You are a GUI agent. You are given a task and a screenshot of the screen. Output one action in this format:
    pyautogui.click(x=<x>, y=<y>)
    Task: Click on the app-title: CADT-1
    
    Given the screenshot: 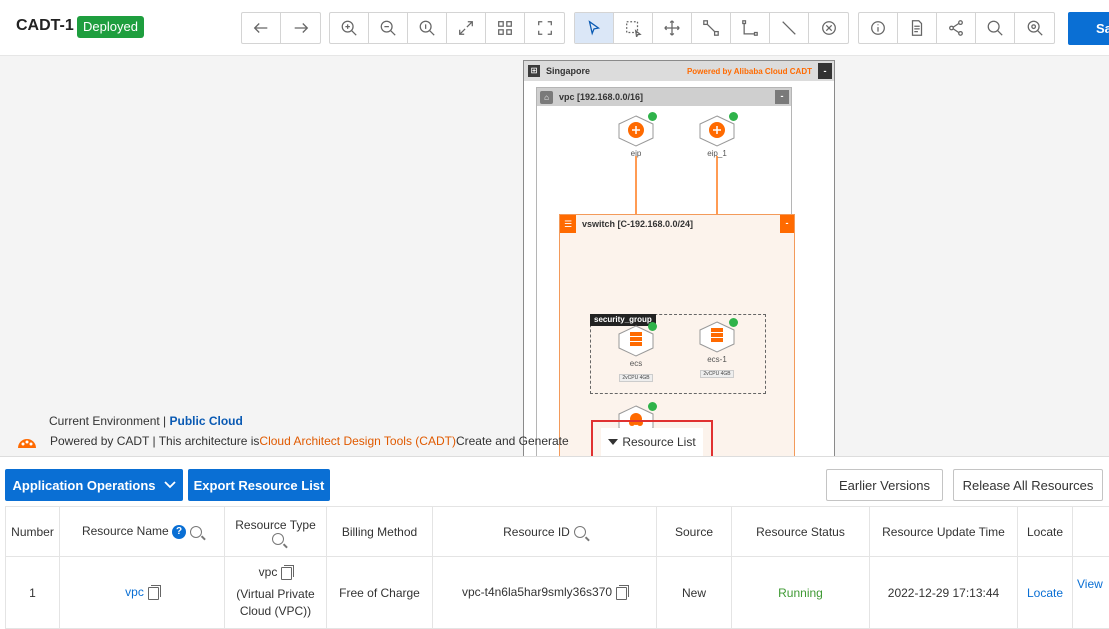 What is the action you would take?
    pyautogui.click(x=45, y=25)
    